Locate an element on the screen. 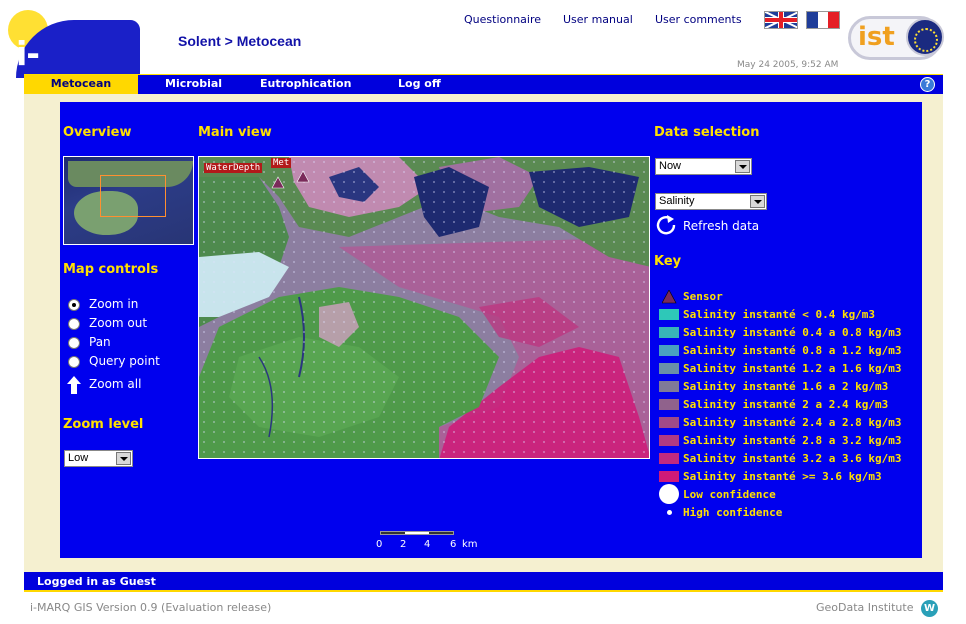 Image resolution: width=966 pixels, height=624 pixels. refresh-data-link: Refresh data is located at coordinates (721, 226).